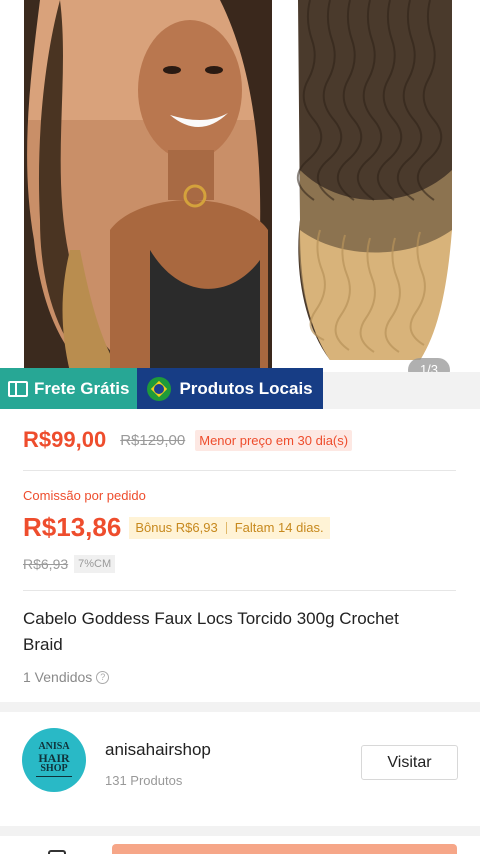 The image size is (480, 854). I want to click on buy-button, so click(284, 849).